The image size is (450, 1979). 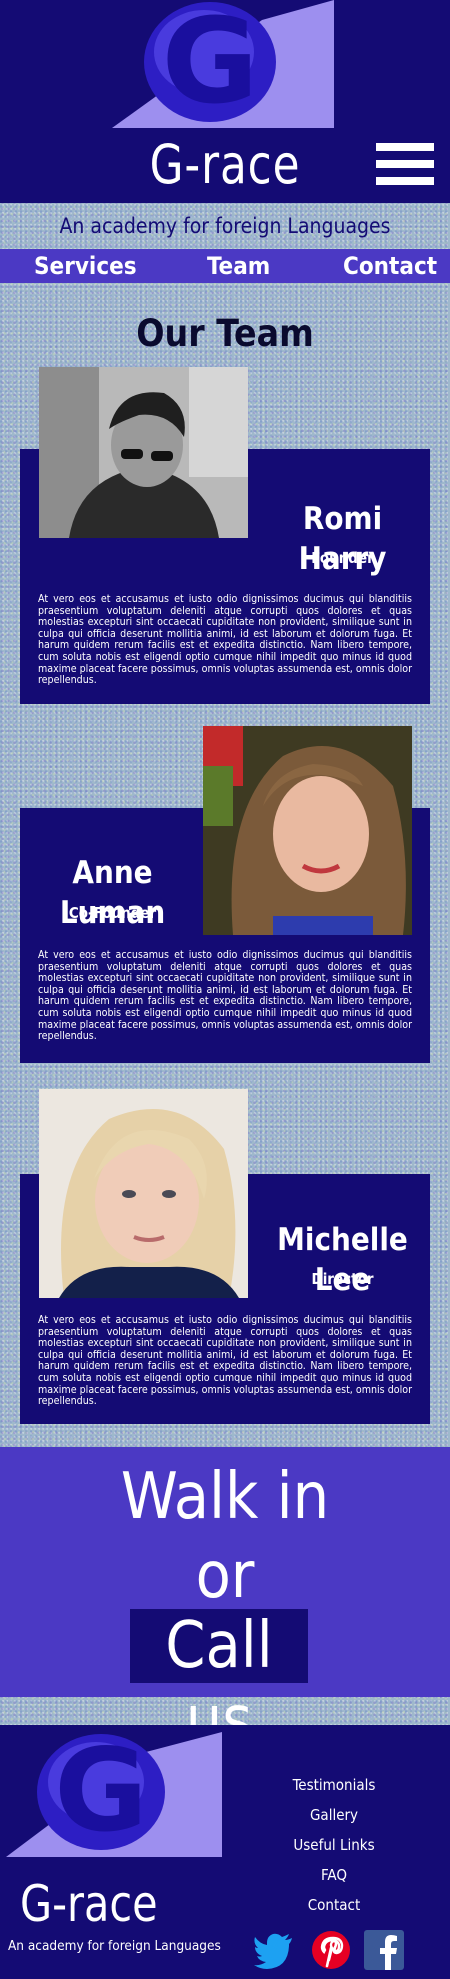 I want to click on footer-link-contact: Contact, so click(x=334, y=1905).